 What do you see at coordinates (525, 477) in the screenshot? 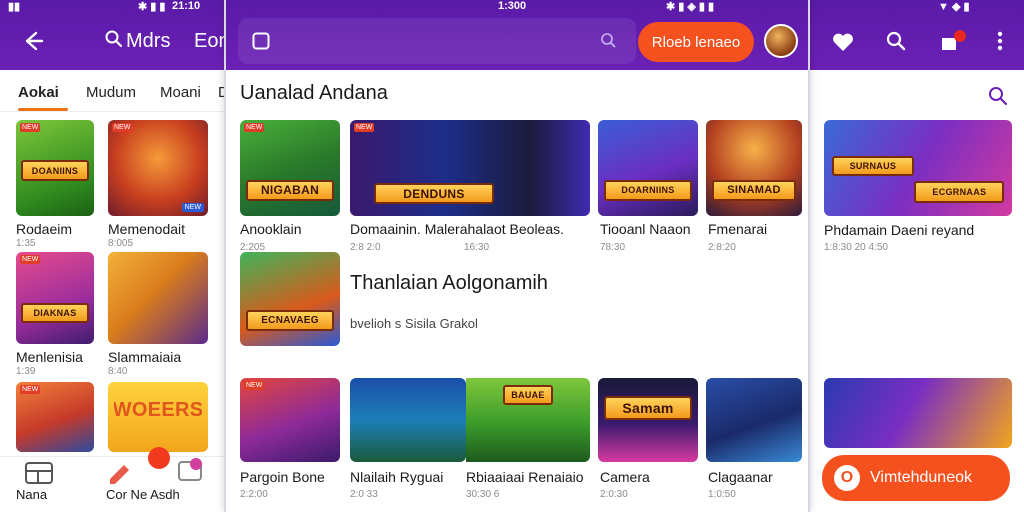
I see `game-label: Rbiaaiaai Renaiaio` at bounding box center [525, 477].